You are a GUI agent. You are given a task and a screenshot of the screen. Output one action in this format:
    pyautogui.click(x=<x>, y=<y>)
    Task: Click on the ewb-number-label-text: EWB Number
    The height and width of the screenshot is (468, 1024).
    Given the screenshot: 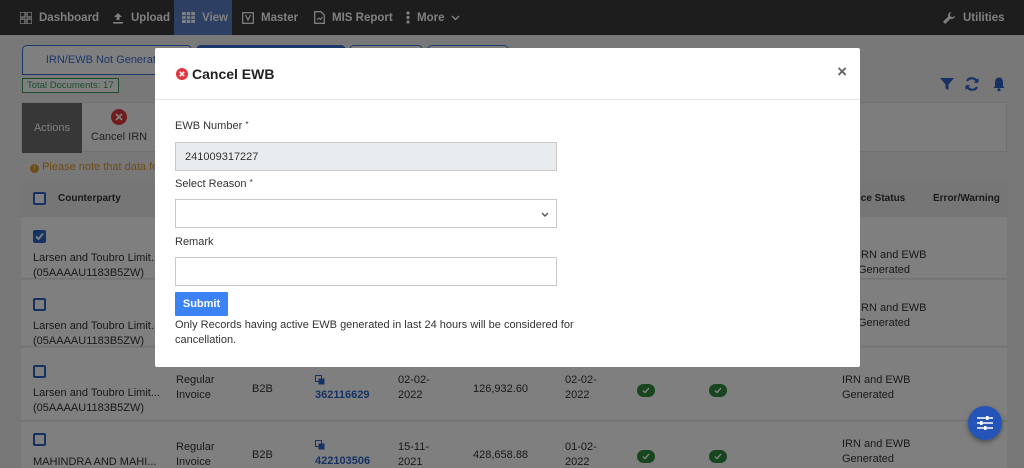 What is the action you would take?
    pyautogui.click(x=209, y=126)
    